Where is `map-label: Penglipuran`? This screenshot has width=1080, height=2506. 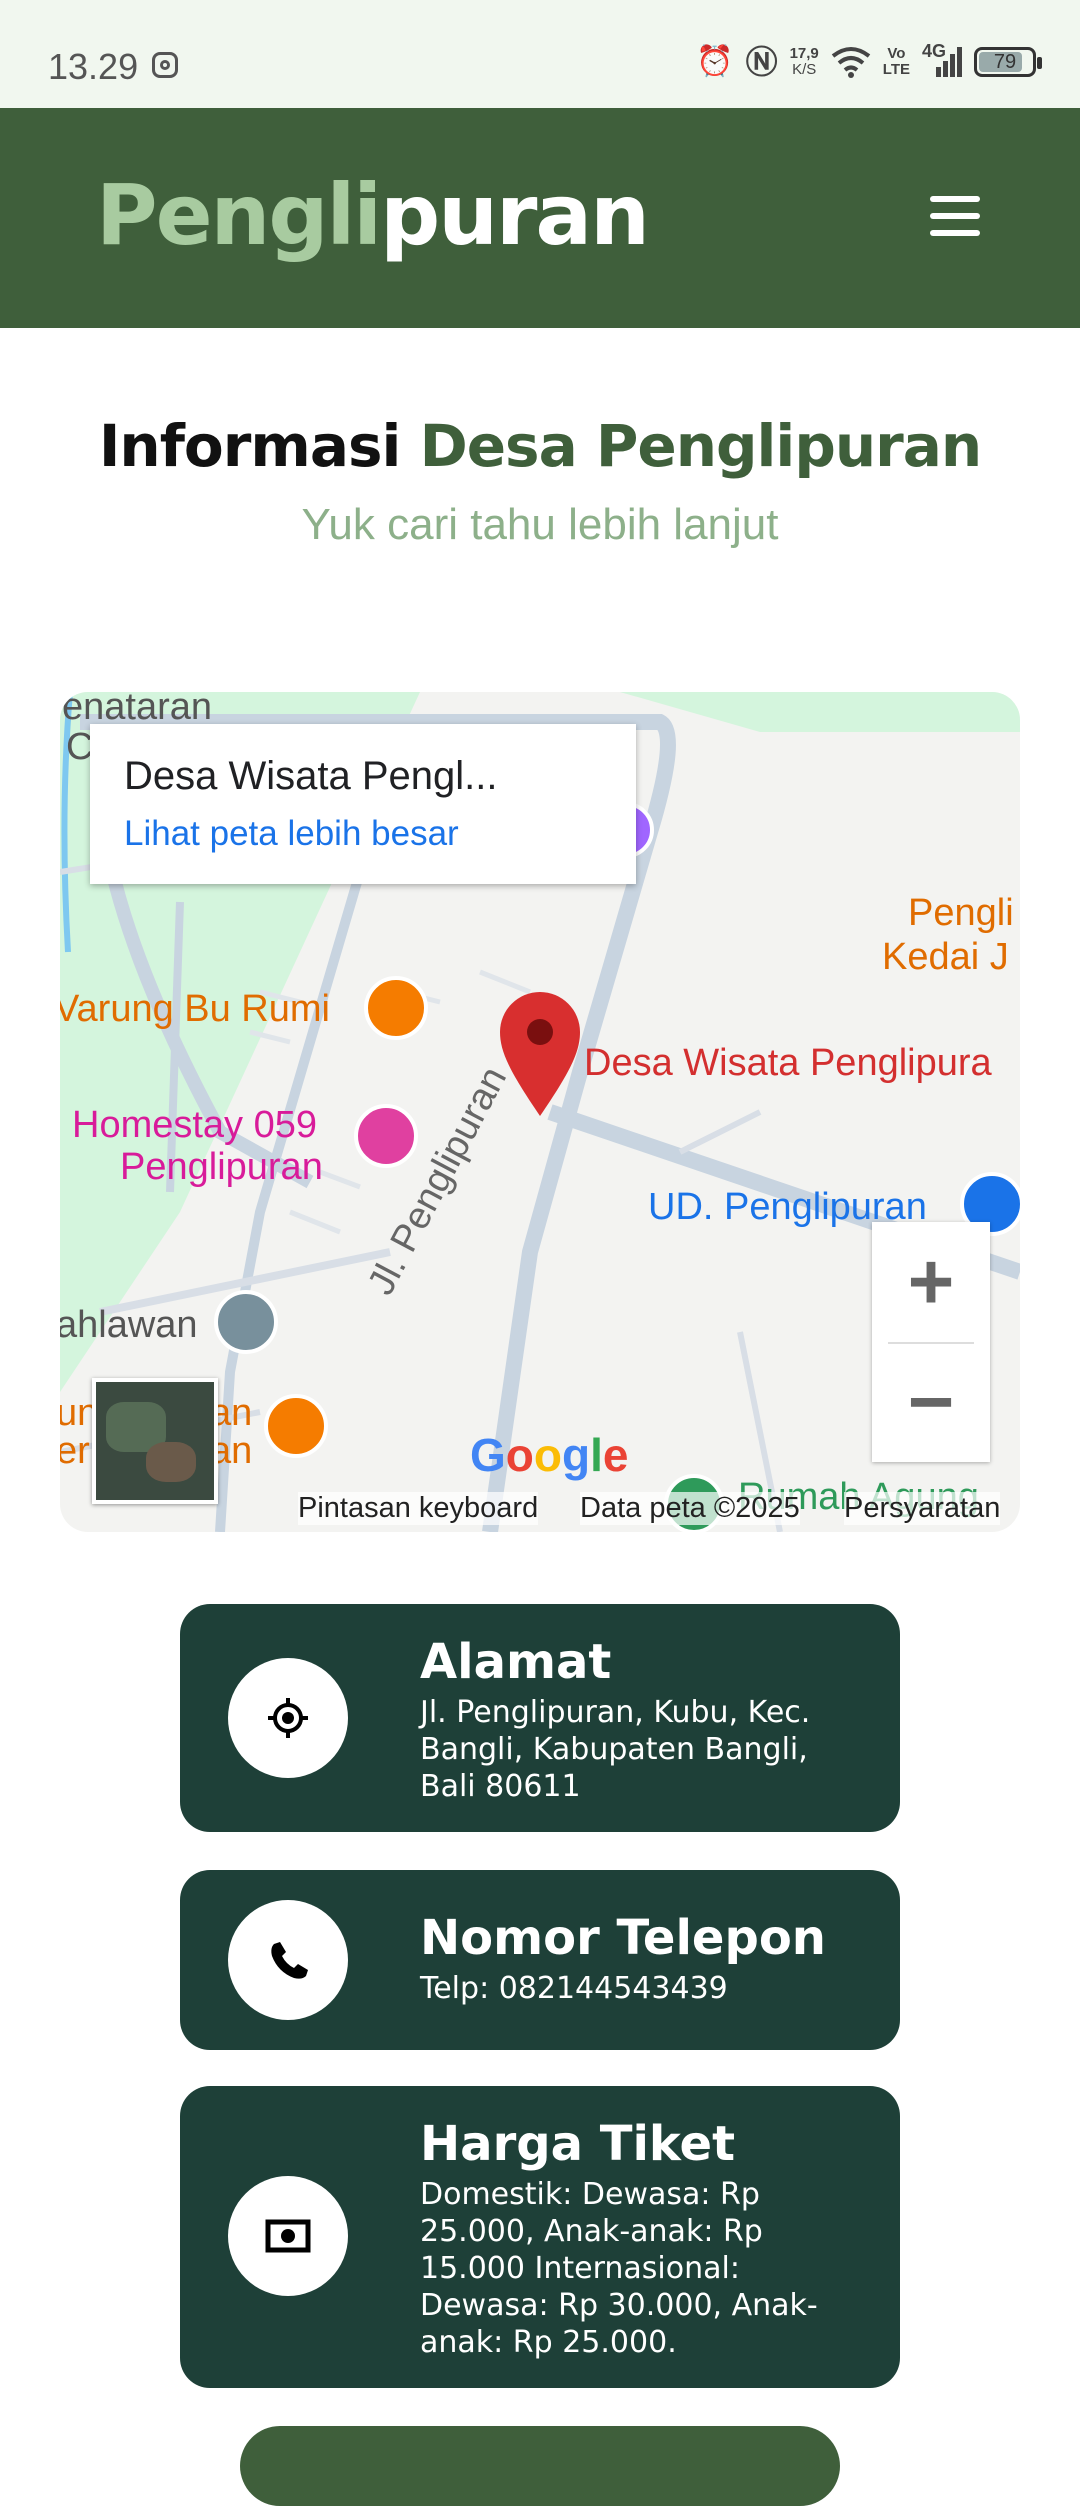 map-label: Penglipuran is located at coordinates (221, 1167).